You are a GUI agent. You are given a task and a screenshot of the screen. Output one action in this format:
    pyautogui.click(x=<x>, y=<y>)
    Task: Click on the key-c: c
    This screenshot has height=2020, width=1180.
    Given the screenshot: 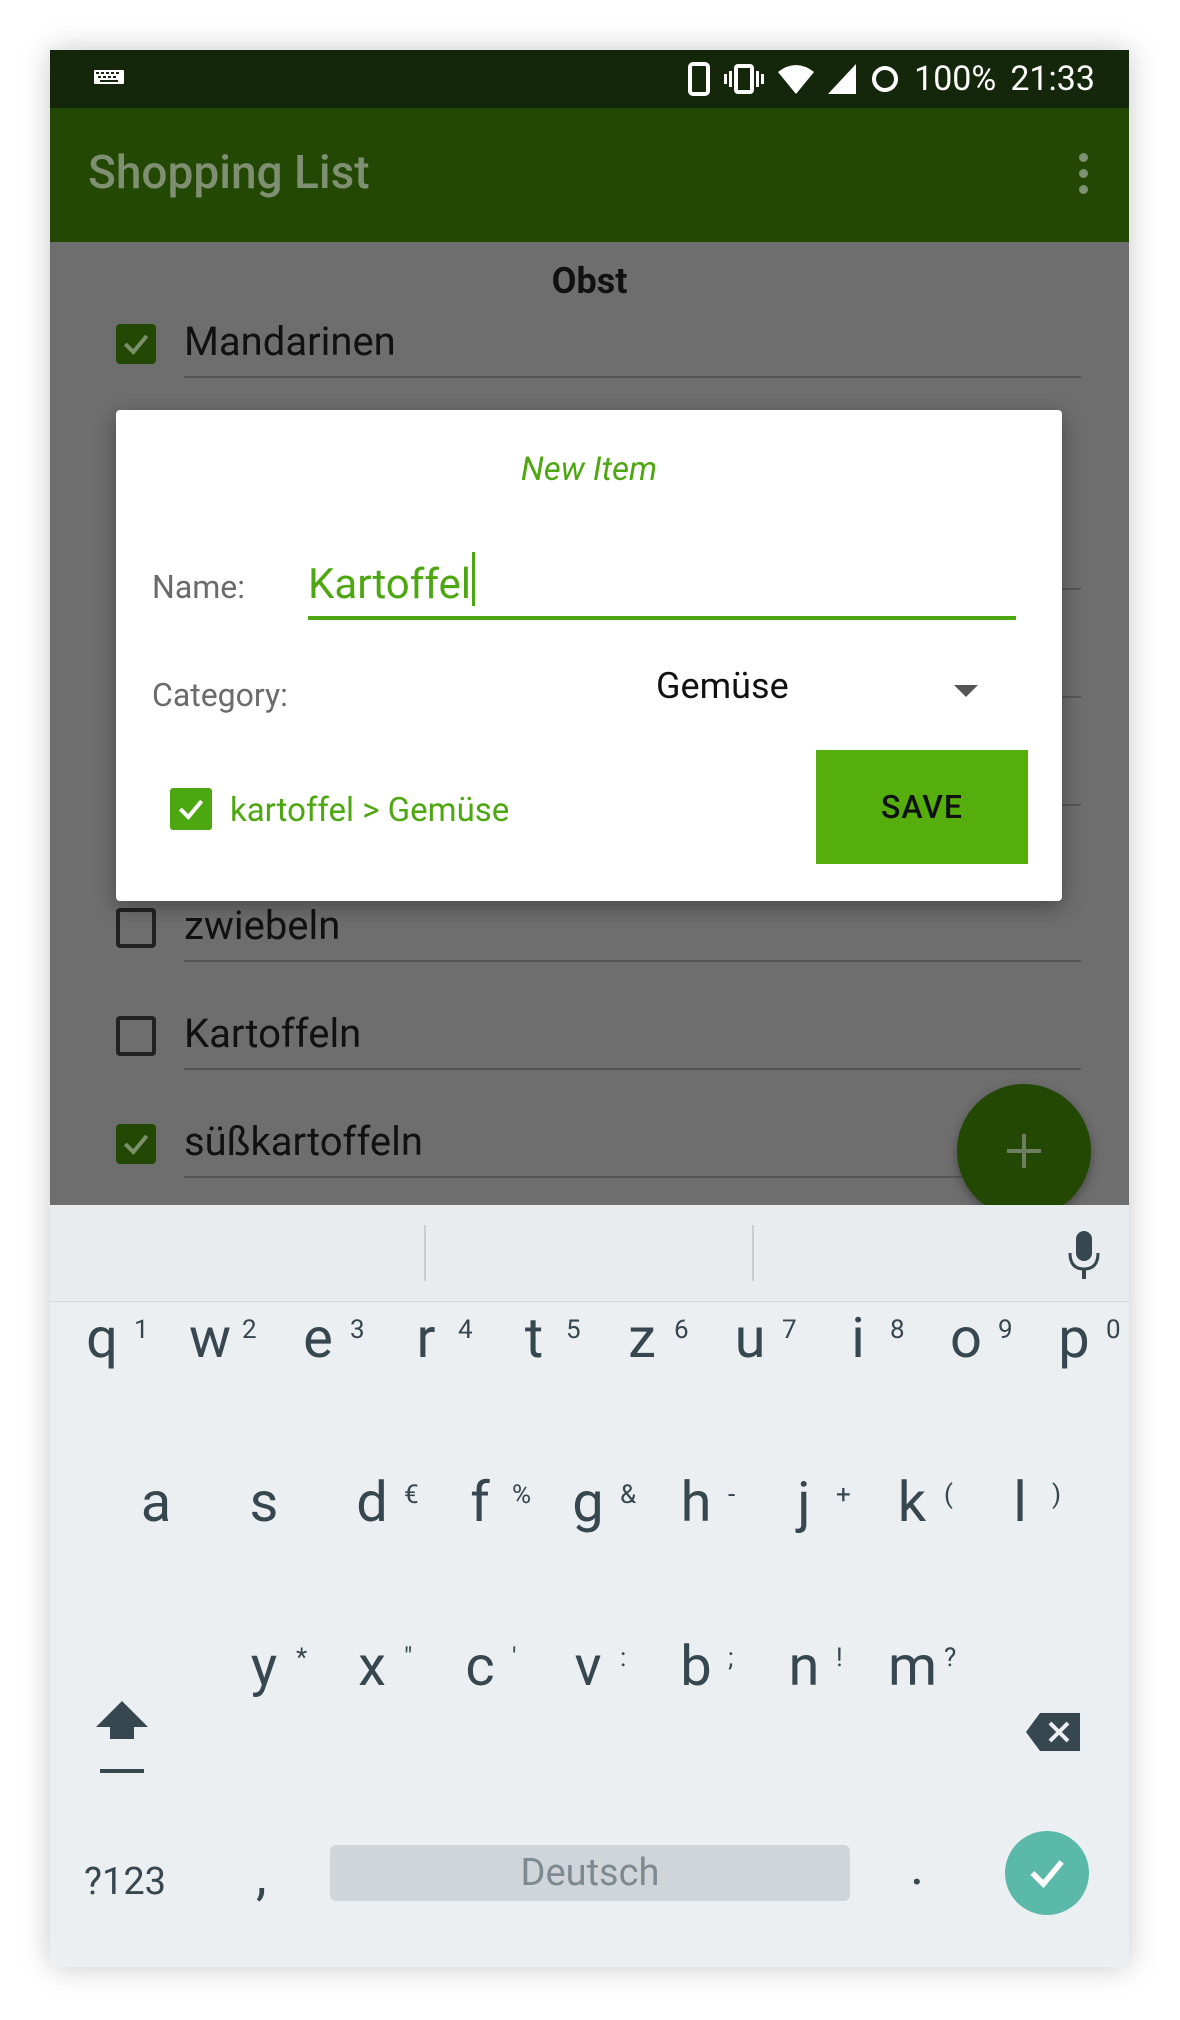 What is the action you would take?
    pyautogui.click(x=480, y=1666)
    